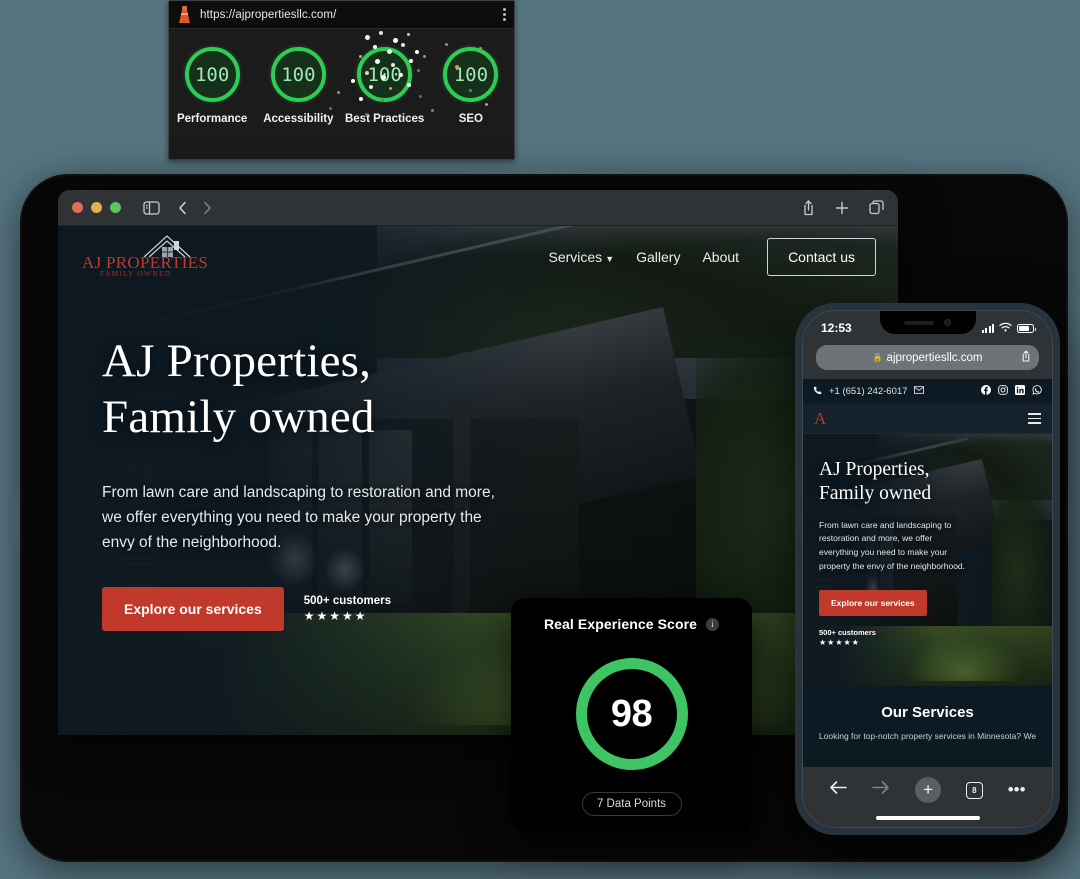  Describe the element at coordinates (820, 418) in the screenshot. I see `mobile-logo: A` at that location.